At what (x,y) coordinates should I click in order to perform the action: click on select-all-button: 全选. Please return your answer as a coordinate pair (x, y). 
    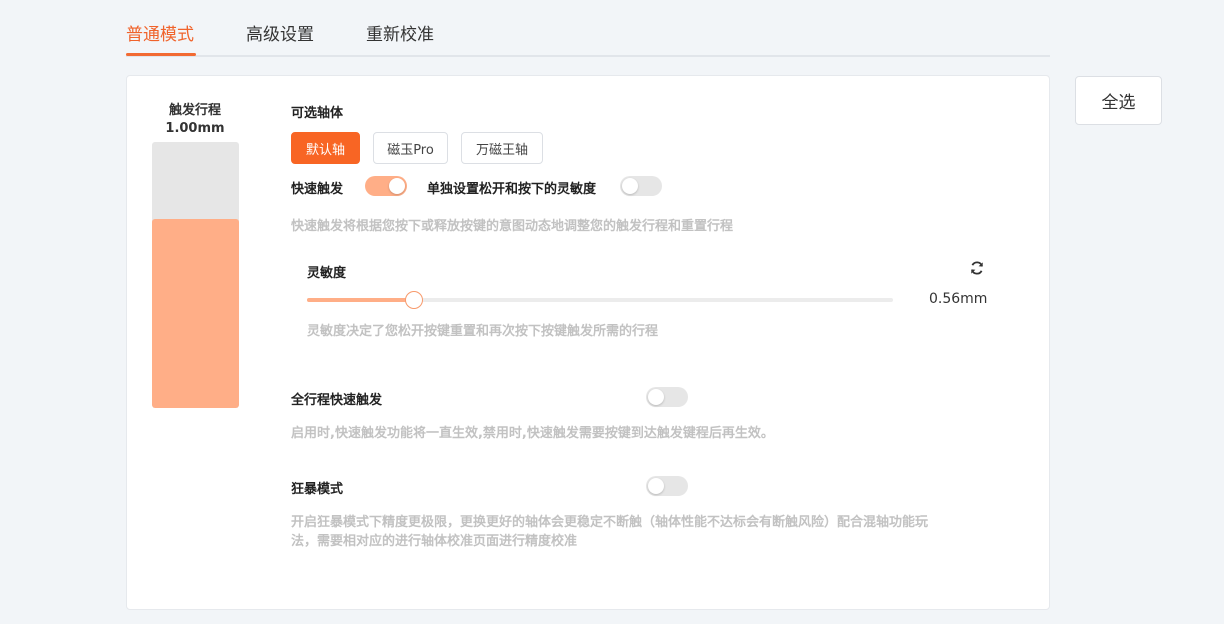
    Looking at the image, I should click on (1118, 100).